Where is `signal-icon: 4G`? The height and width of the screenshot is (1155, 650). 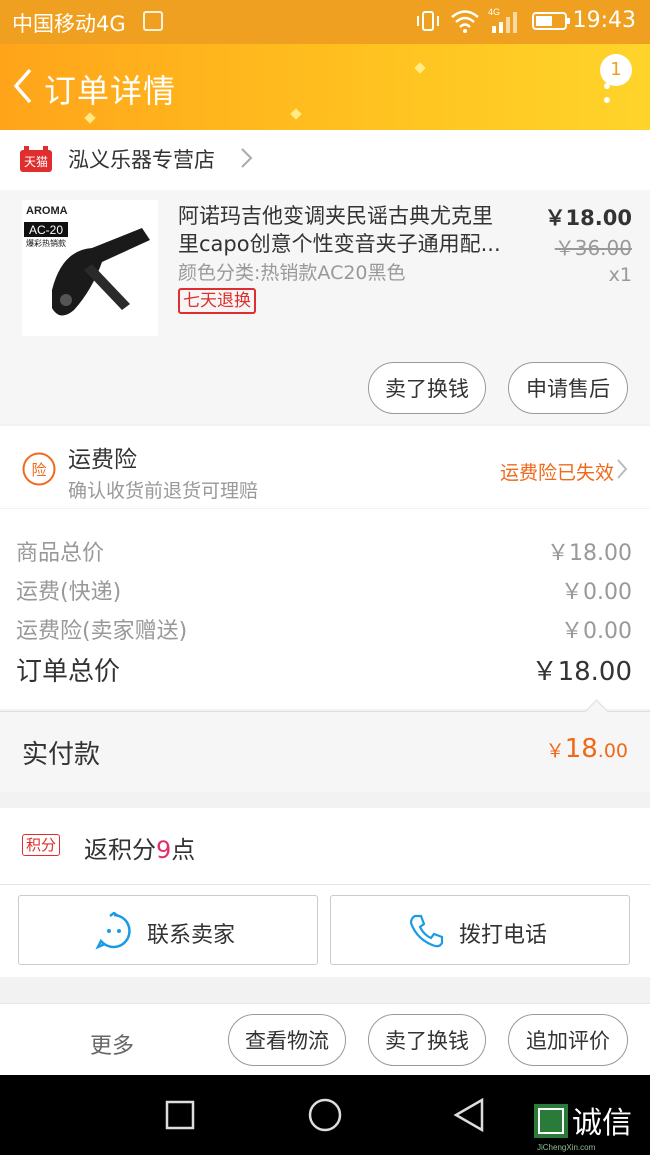
signal-icon: 4G is located at coordinates (502, 20).